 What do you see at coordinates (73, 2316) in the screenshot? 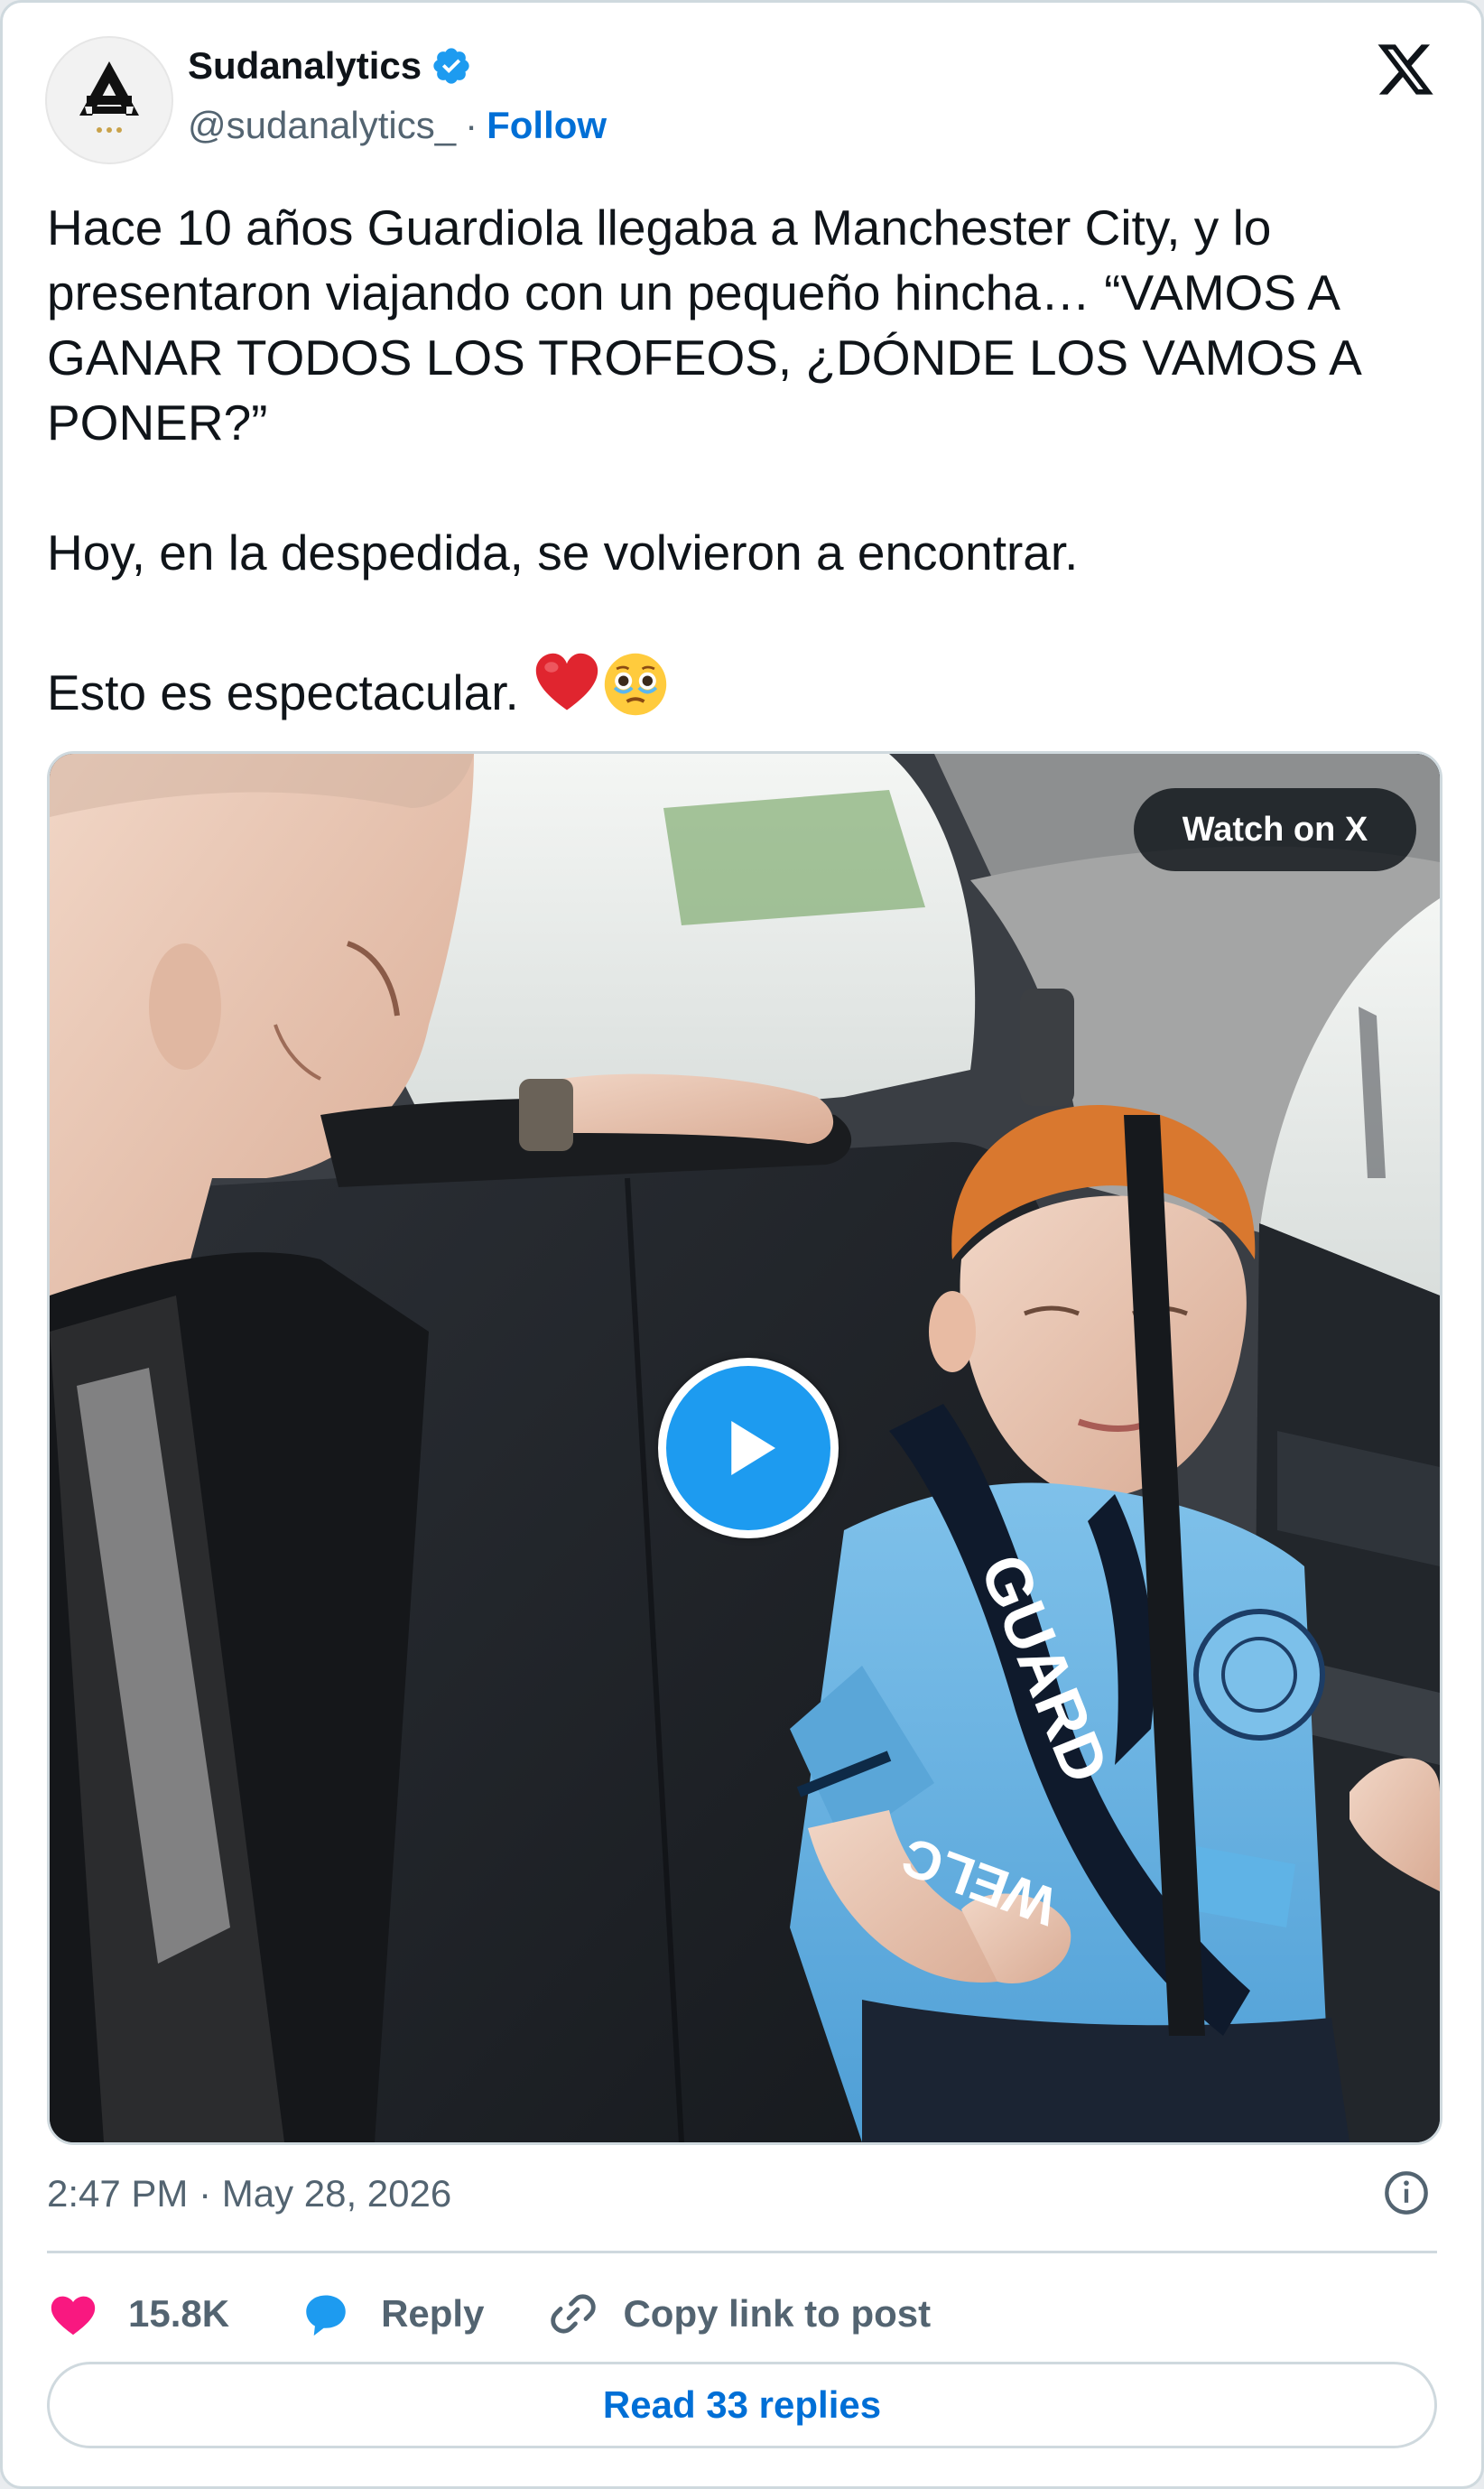
I see `heart-icon` at bounding box center [73, 2316].